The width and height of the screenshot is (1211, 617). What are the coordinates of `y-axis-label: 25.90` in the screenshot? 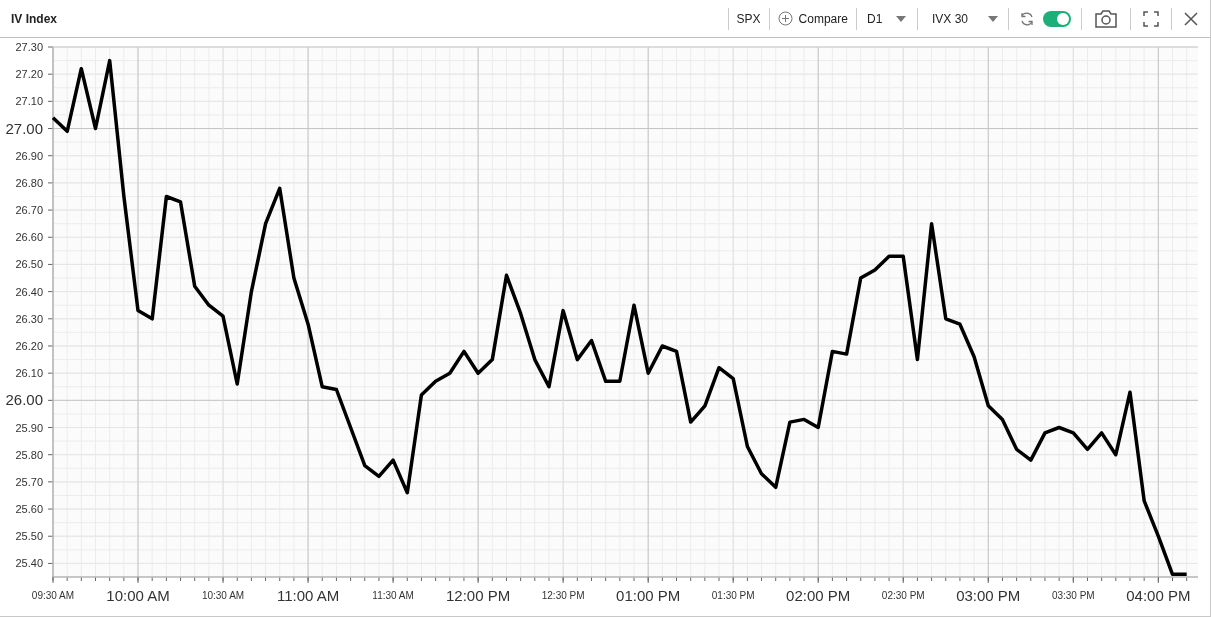 It's located at (29, 427).